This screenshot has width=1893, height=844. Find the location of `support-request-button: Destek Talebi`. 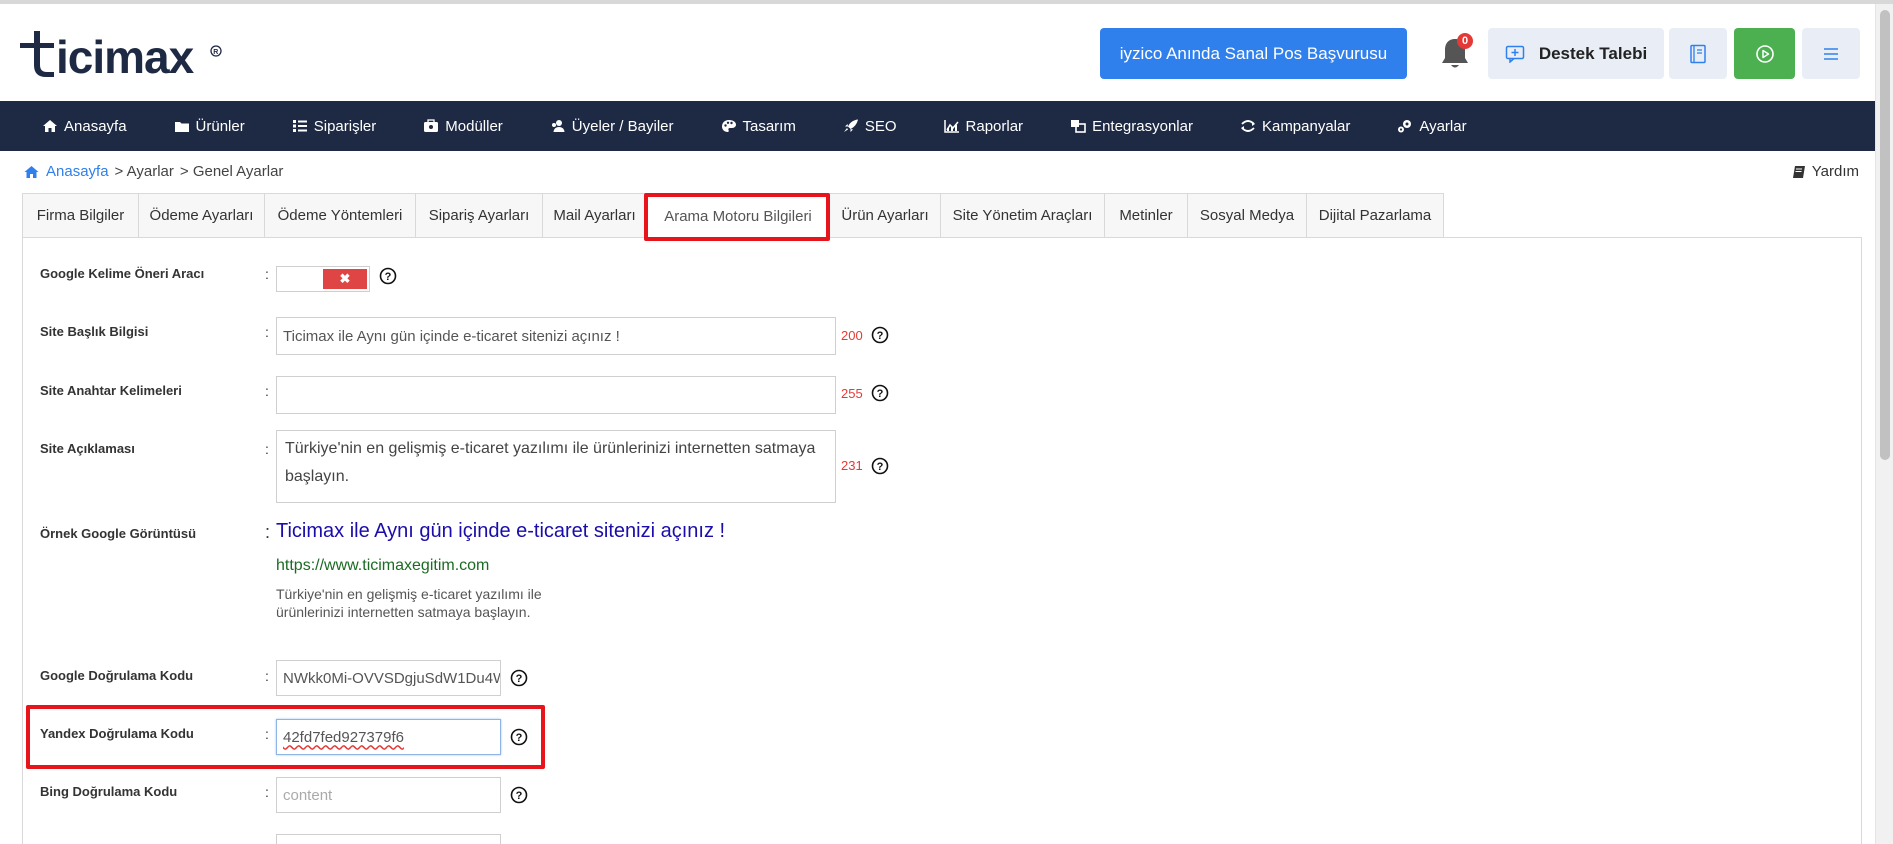

support-request-button: Destek Talebi is located at coordinates (1576, 53).